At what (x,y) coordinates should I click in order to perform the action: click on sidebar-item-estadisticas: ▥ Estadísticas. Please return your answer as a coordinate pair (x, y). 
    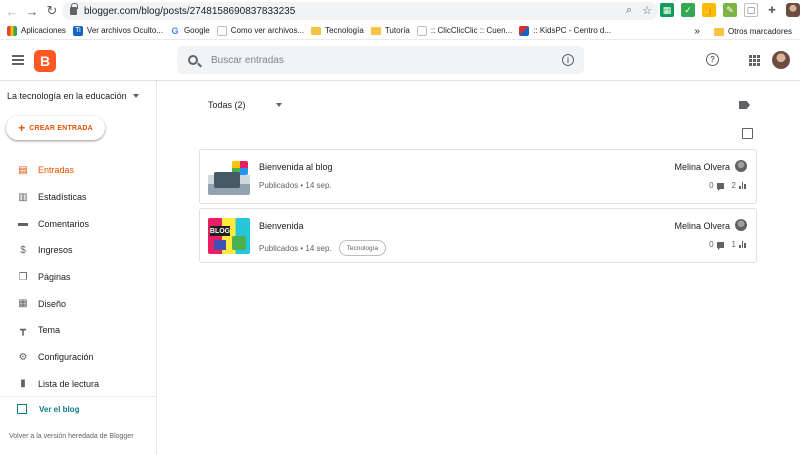
    Looking at the image, I should click on (78, 197).